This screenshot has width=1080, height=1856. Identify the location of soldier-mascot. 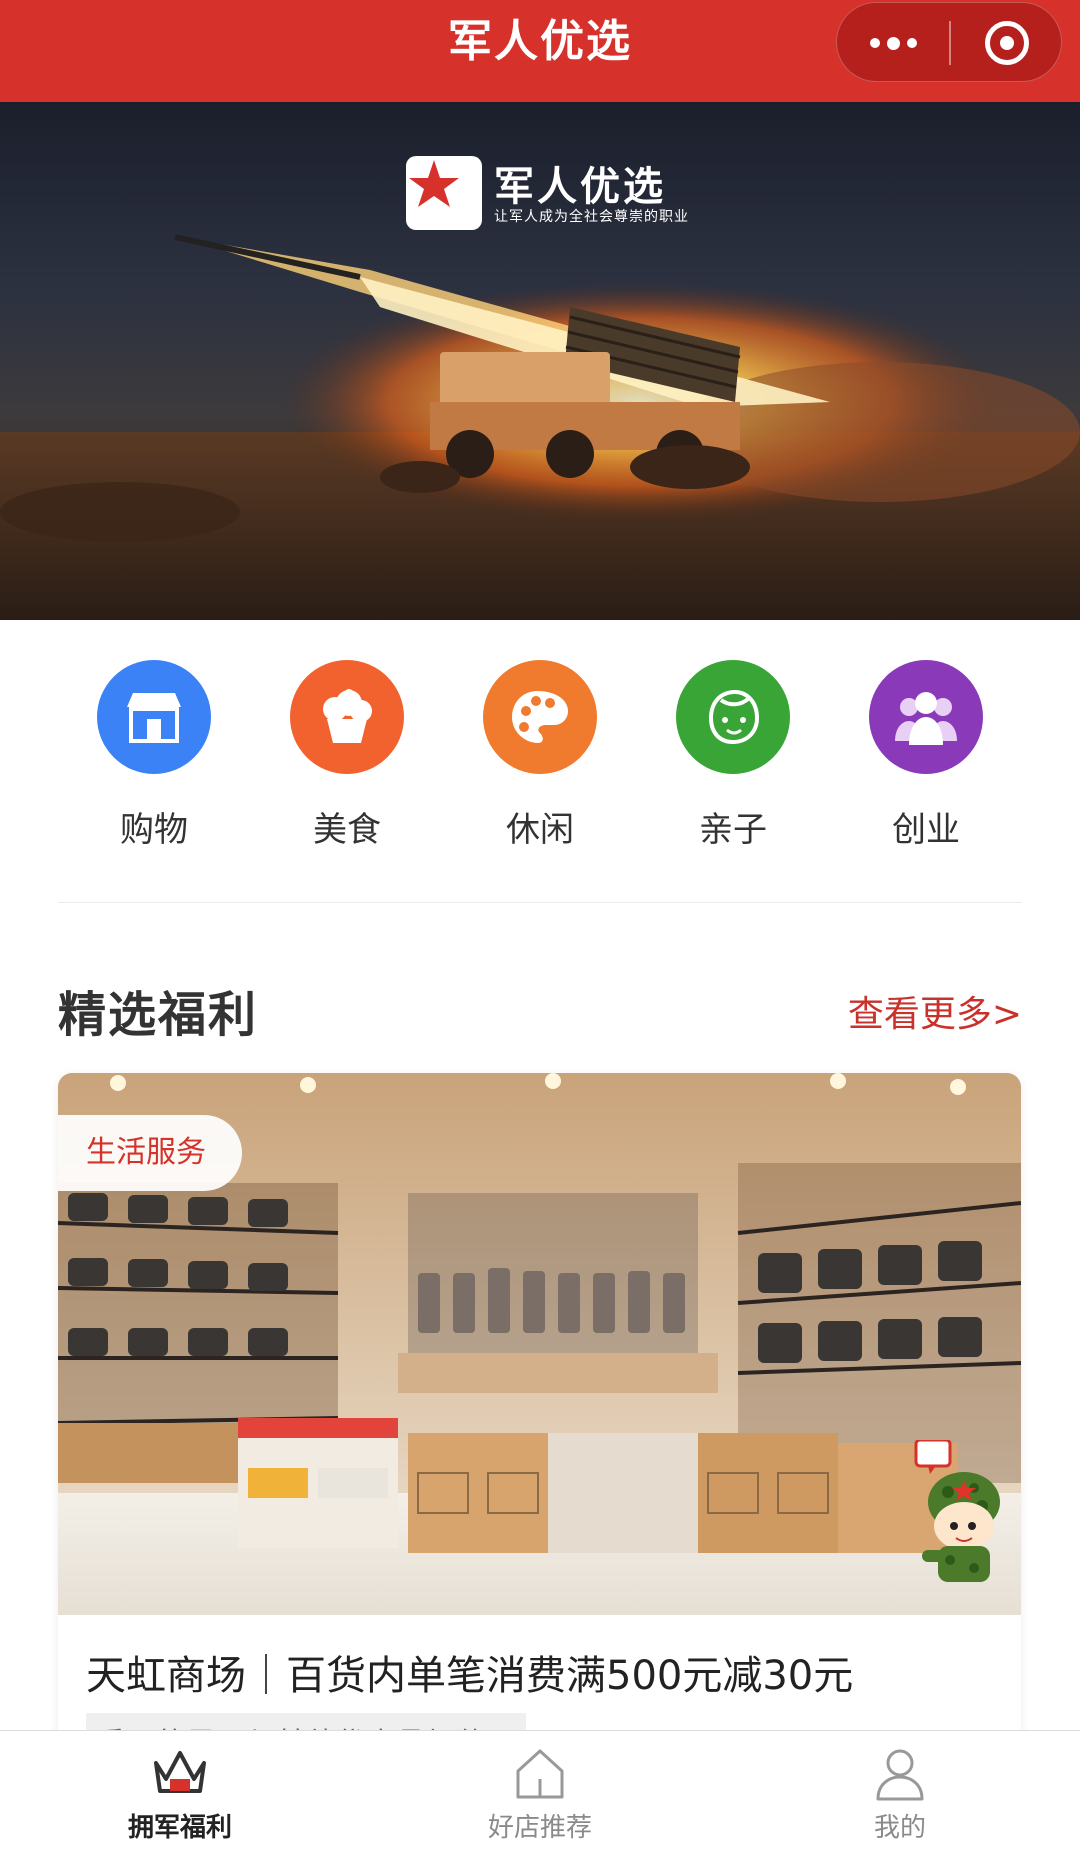
(962, 1514).